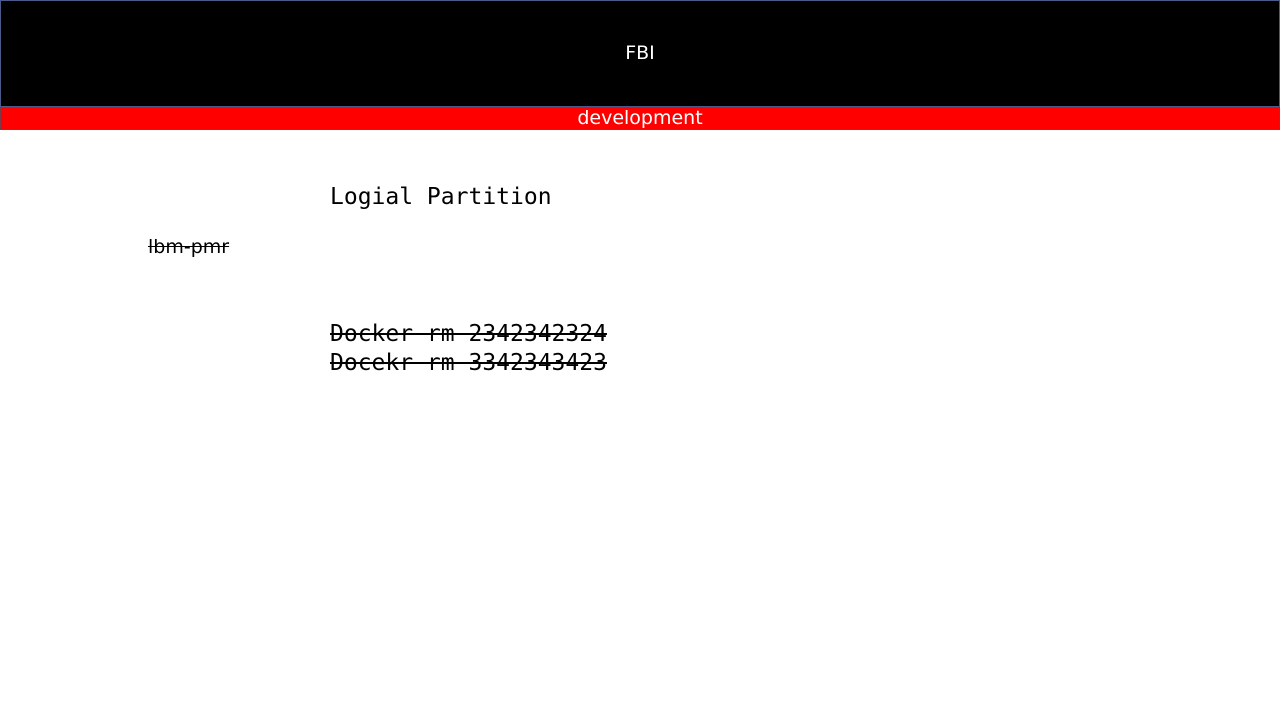  Describe the element at coordinates (441, 197) in the screenshot. I see `section-title: Logial Partition` at that location.